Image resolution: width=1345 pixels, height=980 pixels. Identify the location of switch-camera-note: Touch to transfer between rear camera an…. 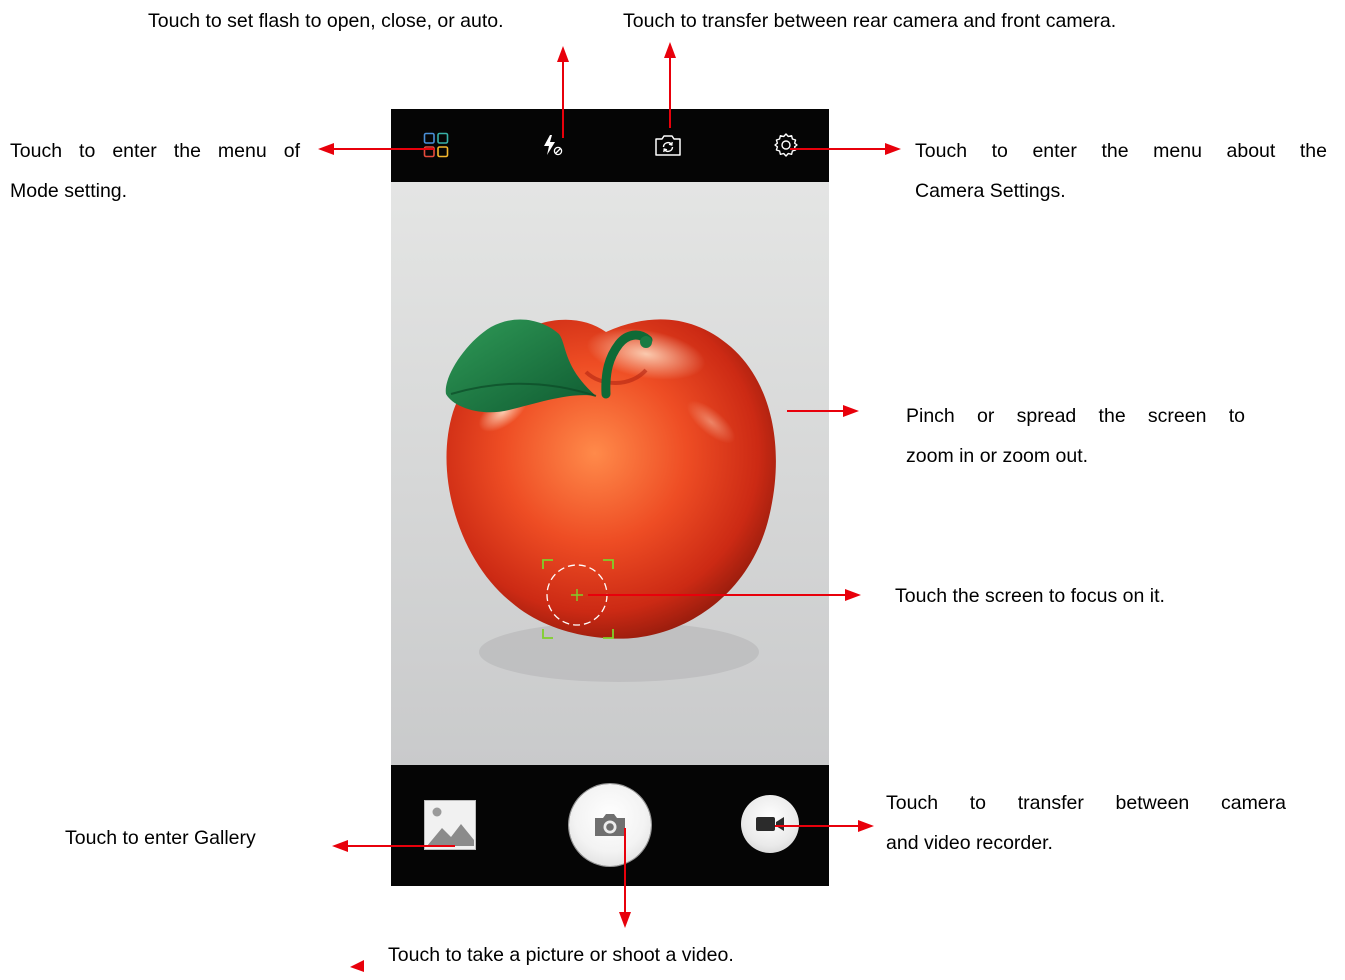
(870, 21).